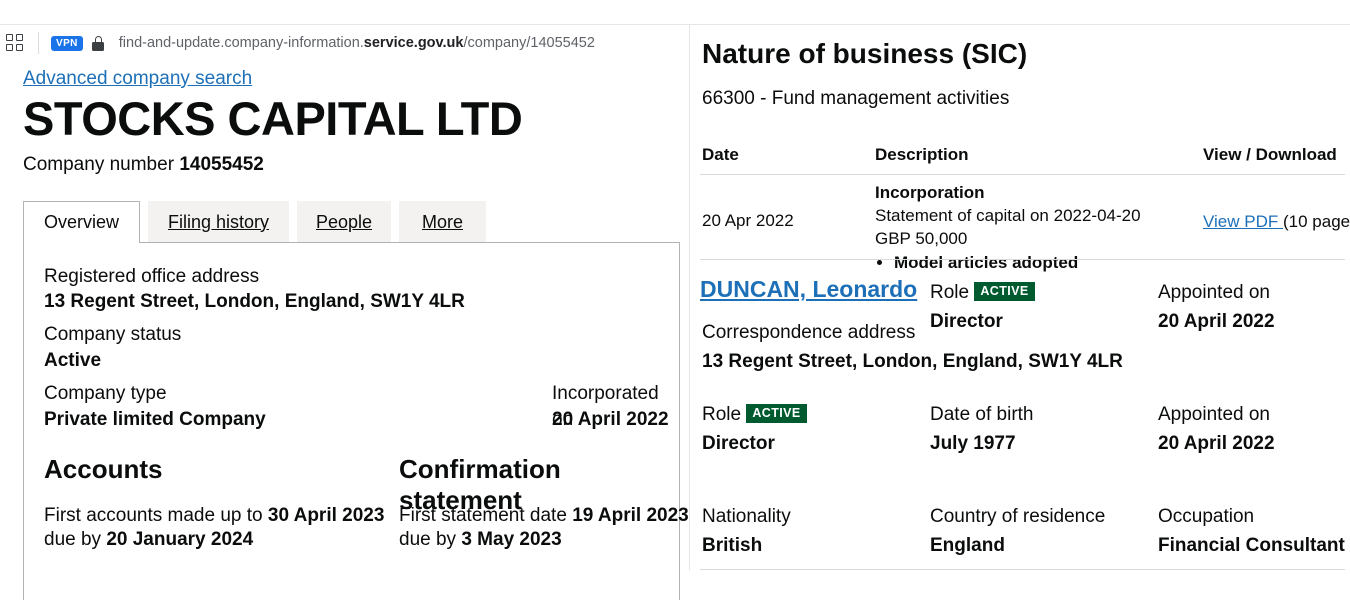 The height and width of the screenshot is (600, 1350). What do you see at coordinates (982, 414) in the screenshot?
I see `date-of-birth-label: Date of birth` at bounding box center [982, 414].